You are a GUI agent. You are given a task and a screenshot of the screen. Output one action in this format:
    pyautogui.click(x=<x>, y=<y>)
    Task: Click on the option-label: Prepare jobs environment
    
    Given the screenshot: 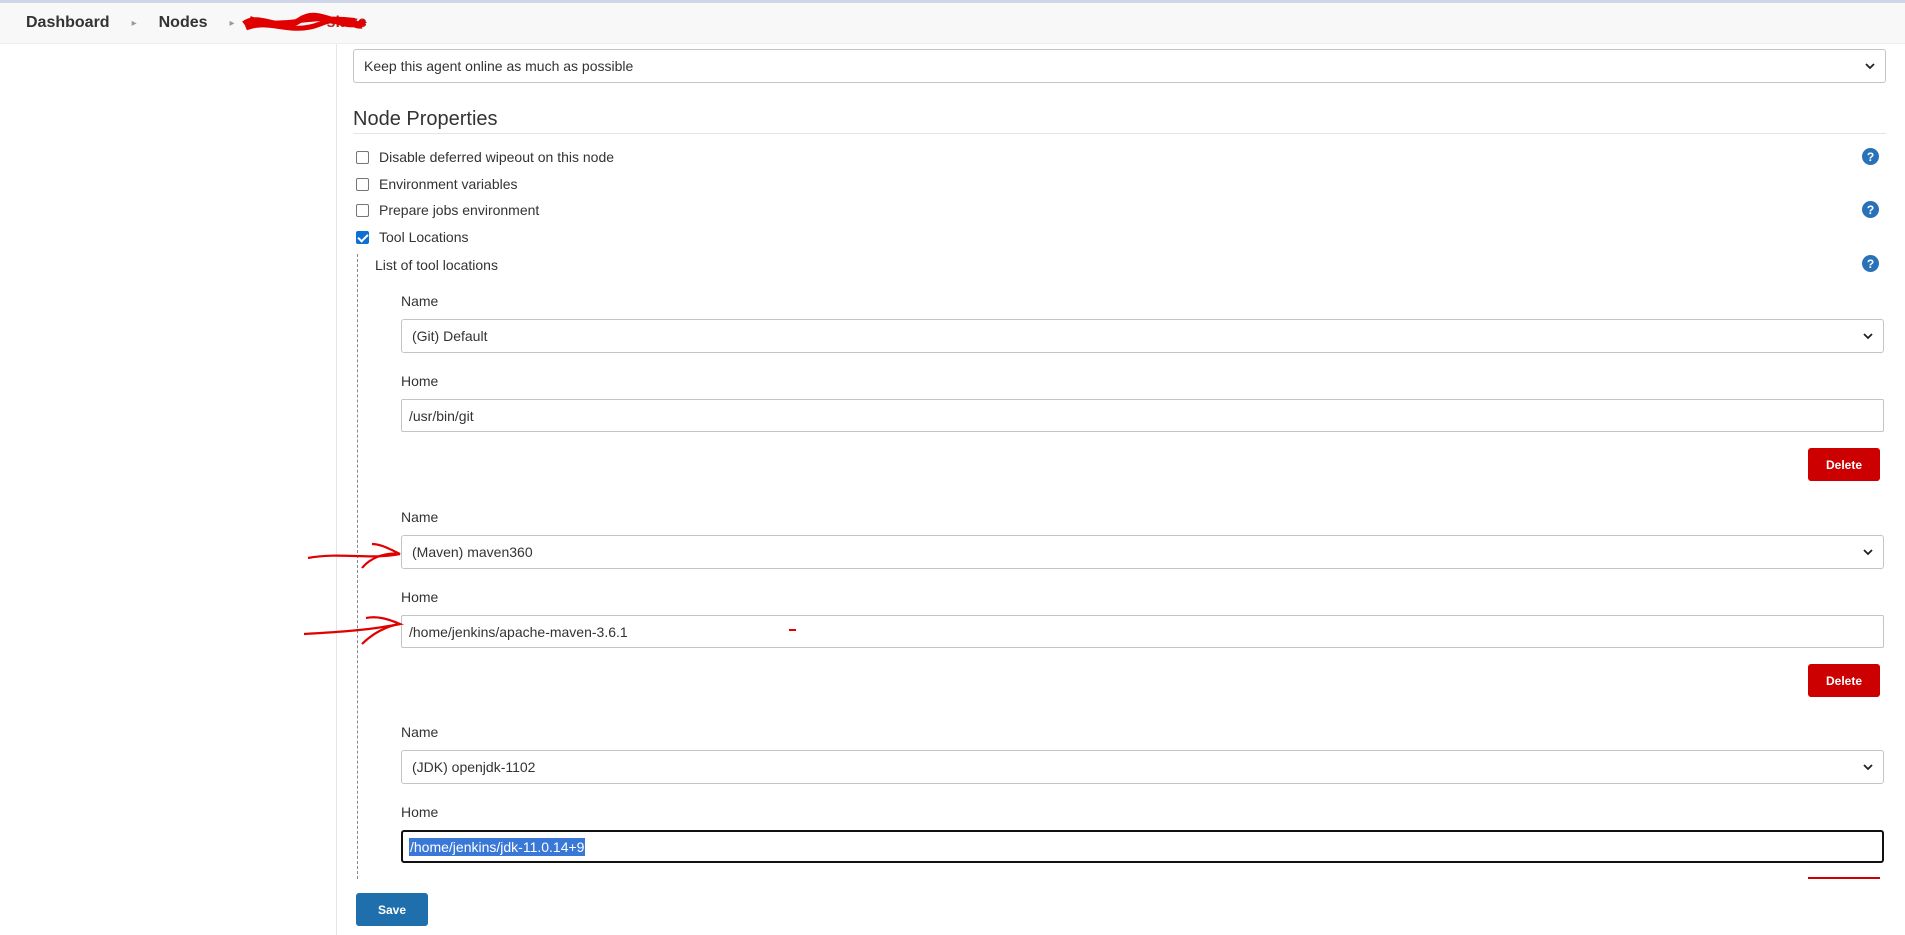 What is the action you would take?
    pyautogui.click(x=459, y=210)
    